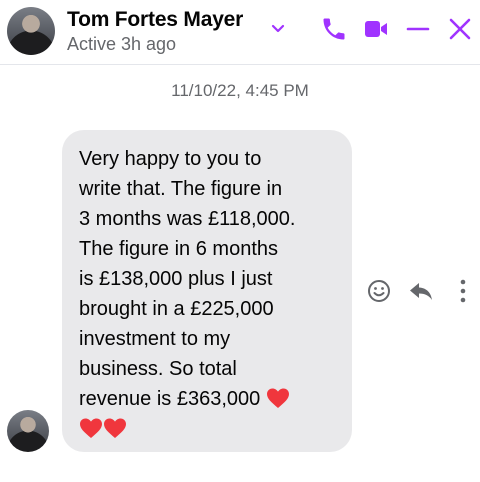  What do you see at coordinates (418, 29) in the screenshot?
I see `minimize-icon` at bounding box center [418, 29].